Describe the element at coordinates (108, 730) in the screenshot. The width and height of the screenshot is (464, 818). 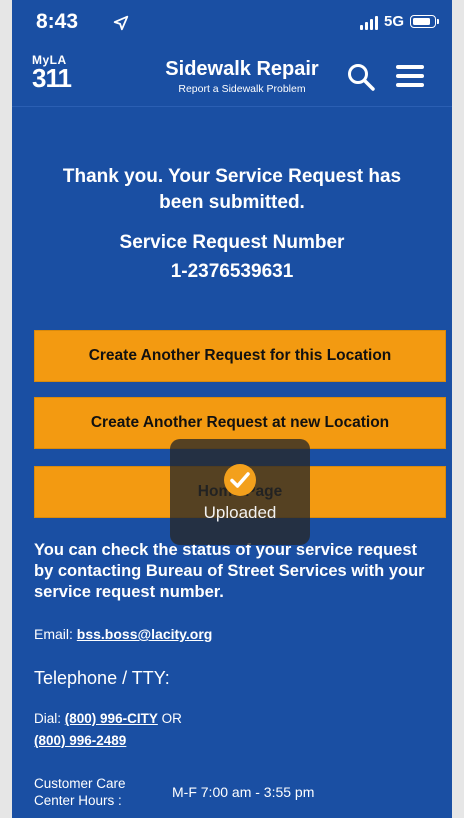
I see `dial-row: Dial: (800) 996-CITY OR (800) 996-2489` at that location.